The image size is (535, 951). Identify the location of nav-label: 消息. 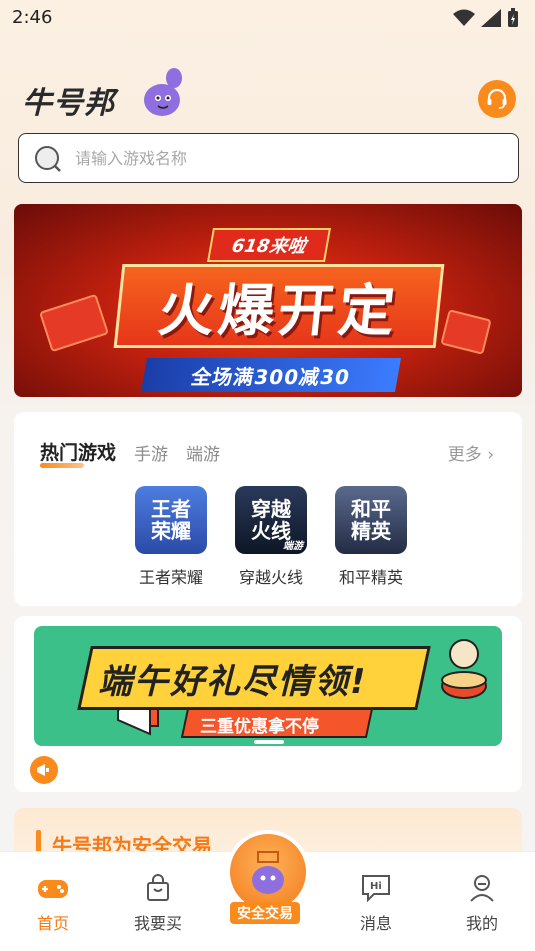
(375, 923).